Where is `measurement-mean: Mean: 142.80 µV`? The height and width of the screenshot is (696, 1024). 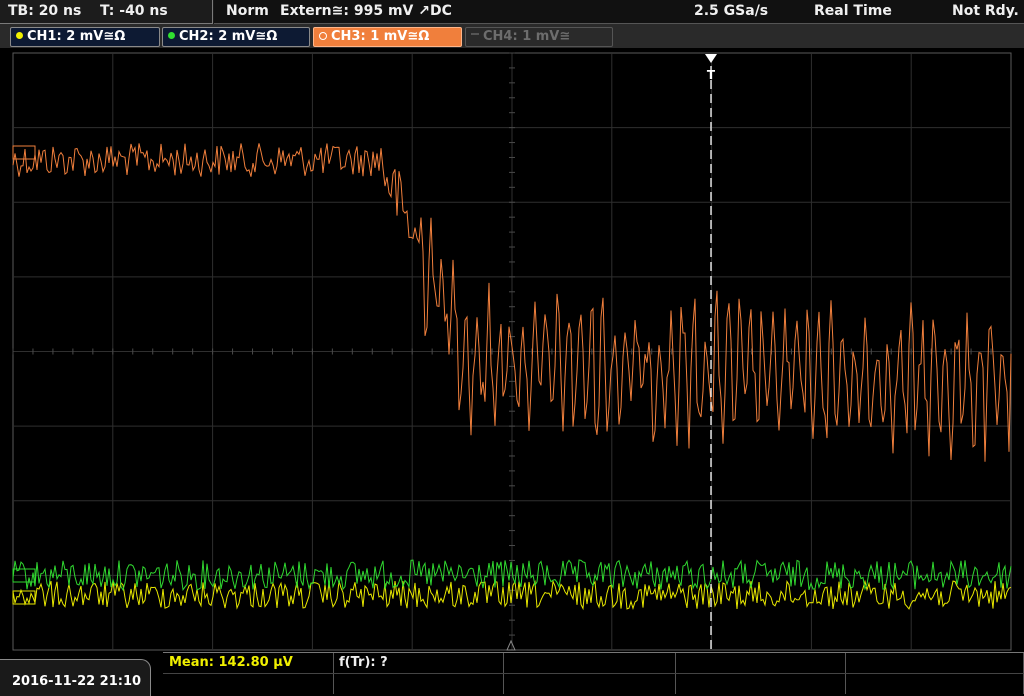
measurement-mean: Mean: 142.80 µV is located at coordinates (231, 662).